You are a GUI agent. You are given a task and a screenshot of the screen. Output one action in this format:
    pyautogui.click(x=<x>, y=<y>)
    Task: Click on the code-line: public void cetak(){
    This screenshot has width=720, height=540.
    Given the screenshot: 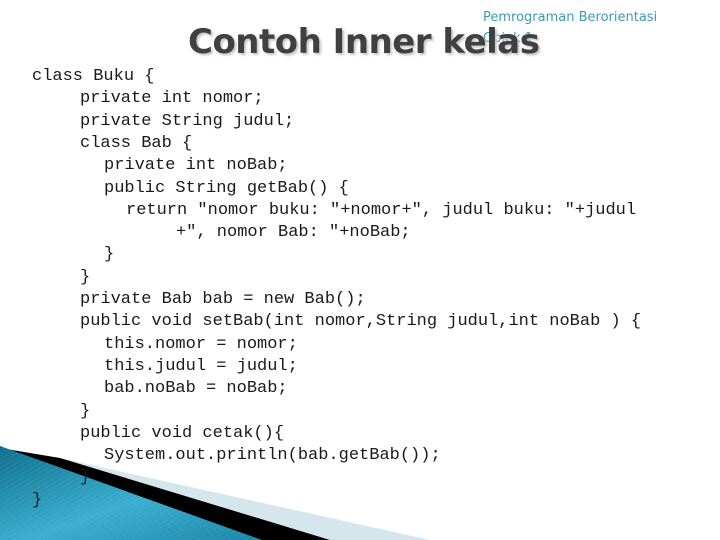 What is the action you would take?
    pyautogui.click(x=182, y=433)
    